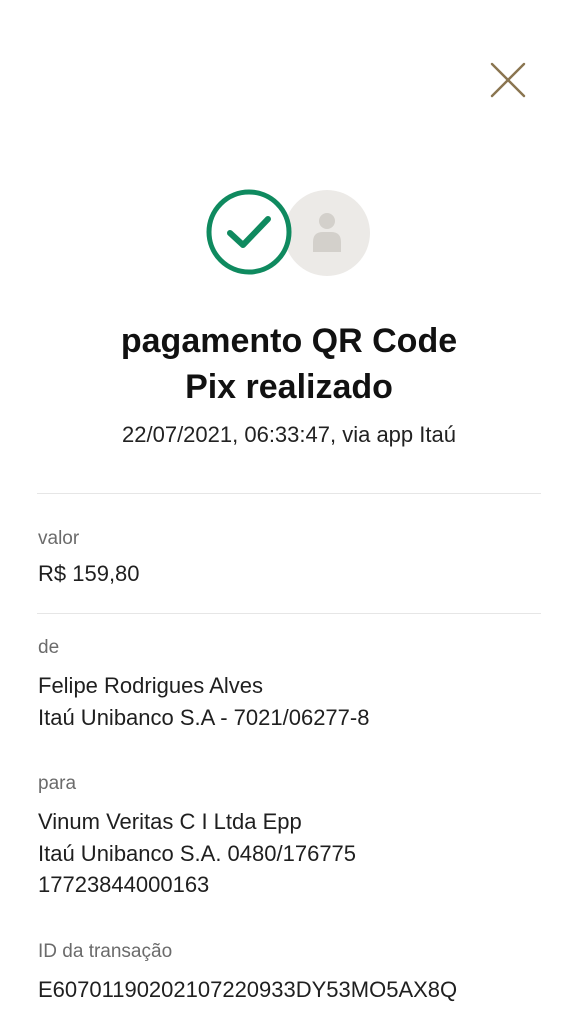 The image size is (578, 1024). What do you see at coordinates (124, 884) in the screenshot?
I see `payee-document: 17723844000163` at bounding box center [124, 884].